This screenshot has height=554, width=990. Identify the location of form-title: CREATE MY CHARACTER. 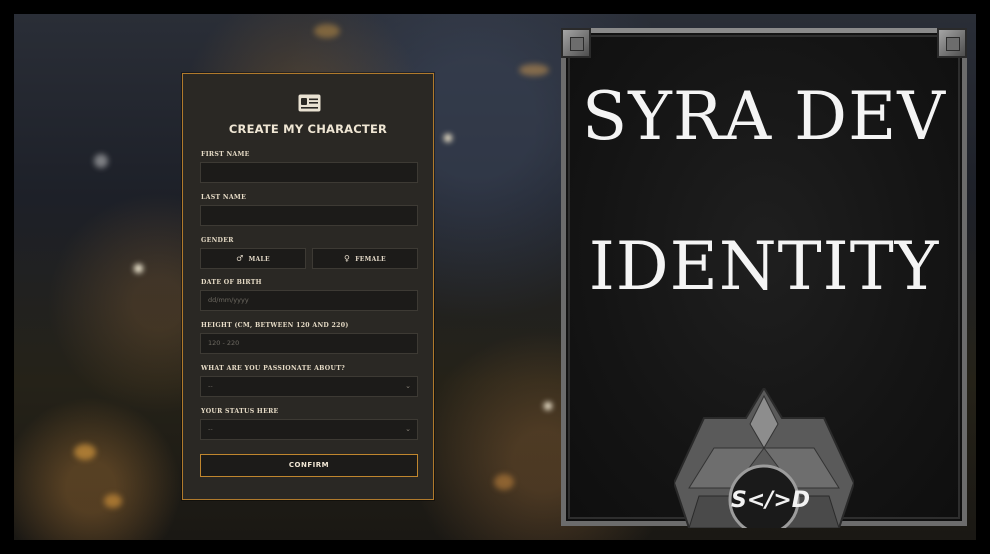
(308, 129).